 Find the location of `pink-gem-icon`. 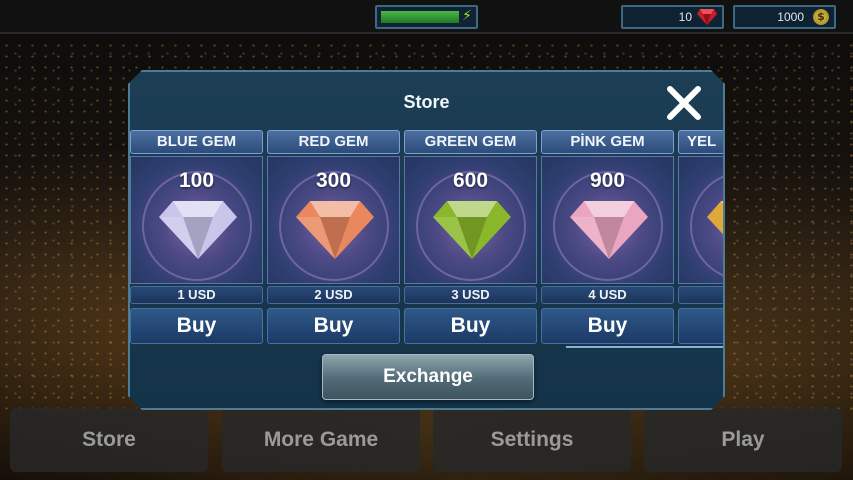

pink-gem-icon is located at coordinates (609, 229).